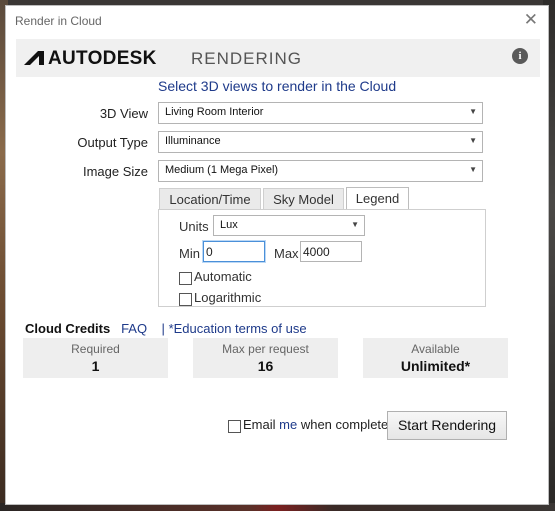 This screenshot has width=555, height=511. I want to click on image-size-value: Medium (1 Mega Pixel), so click(222, 170).